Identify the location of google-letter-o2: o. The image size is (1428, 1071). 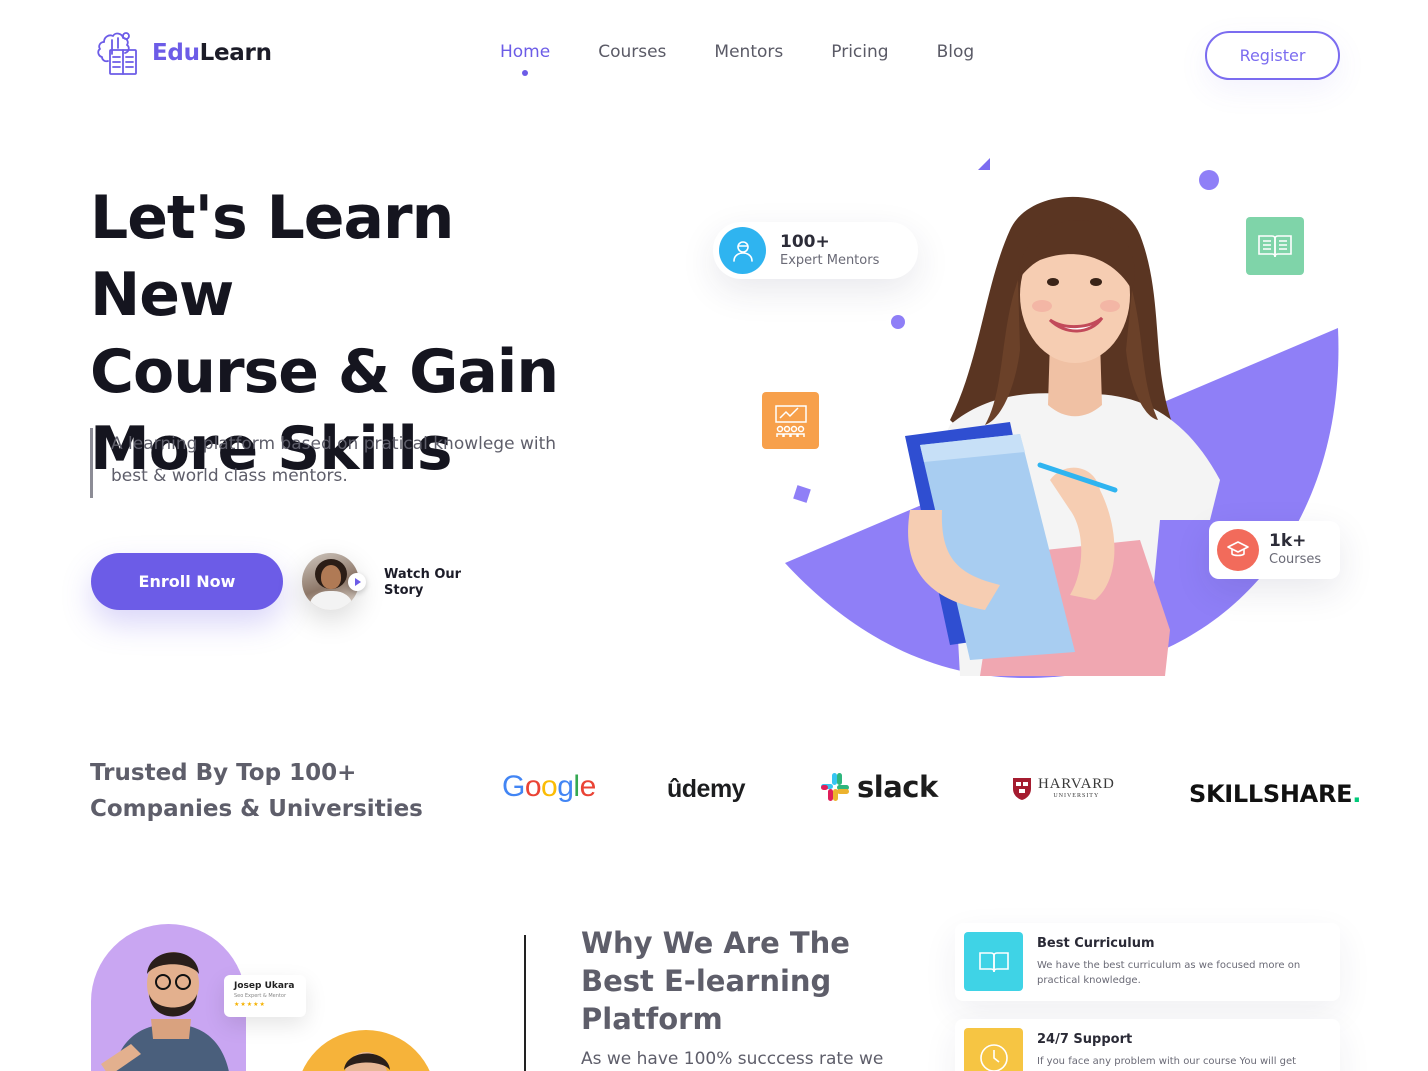
(549, 786).